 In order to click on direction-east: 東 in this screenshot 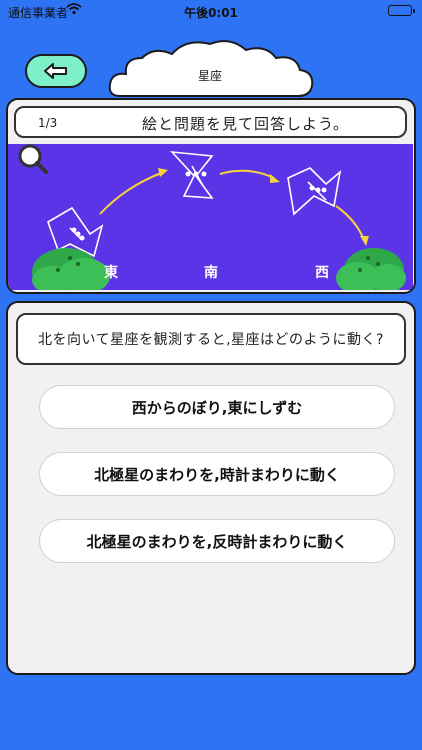, I will do `click(111, 273)`.